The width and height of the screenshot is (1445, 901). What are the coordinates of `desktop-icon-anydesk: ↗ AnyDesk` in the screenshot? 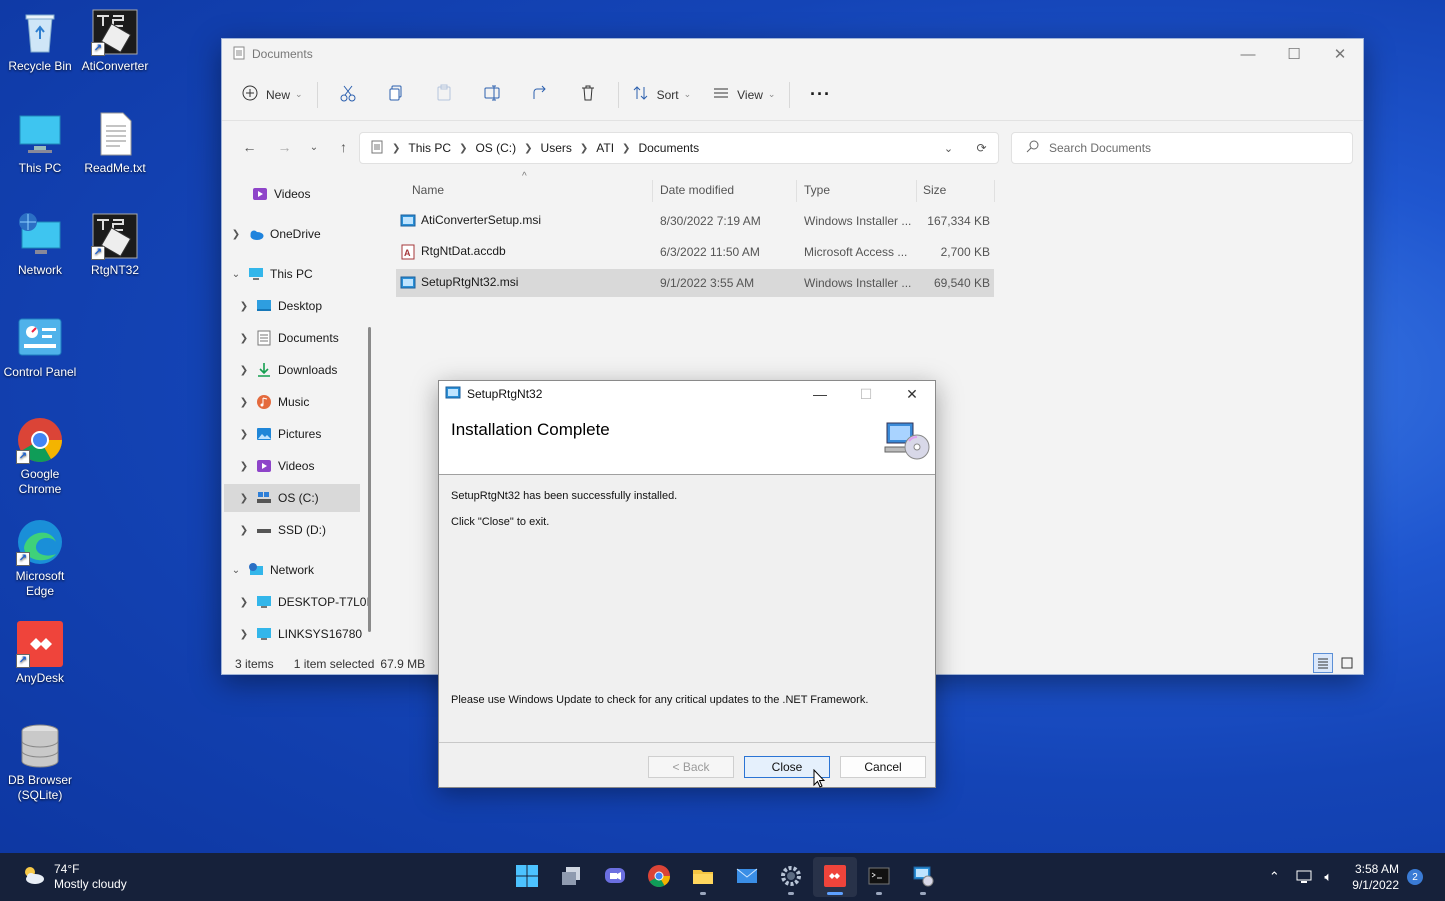 It's located at (40, 653).